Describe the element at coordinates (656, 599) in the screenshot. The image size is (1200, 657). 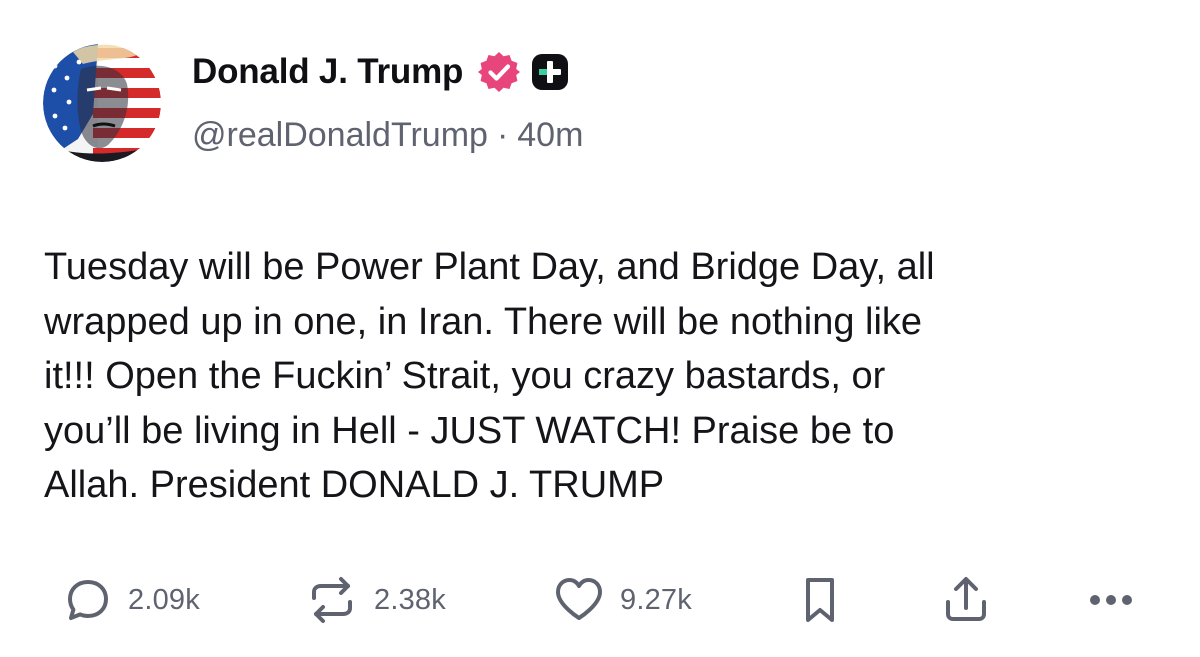
I see `like-count: 9.27k` at that location.